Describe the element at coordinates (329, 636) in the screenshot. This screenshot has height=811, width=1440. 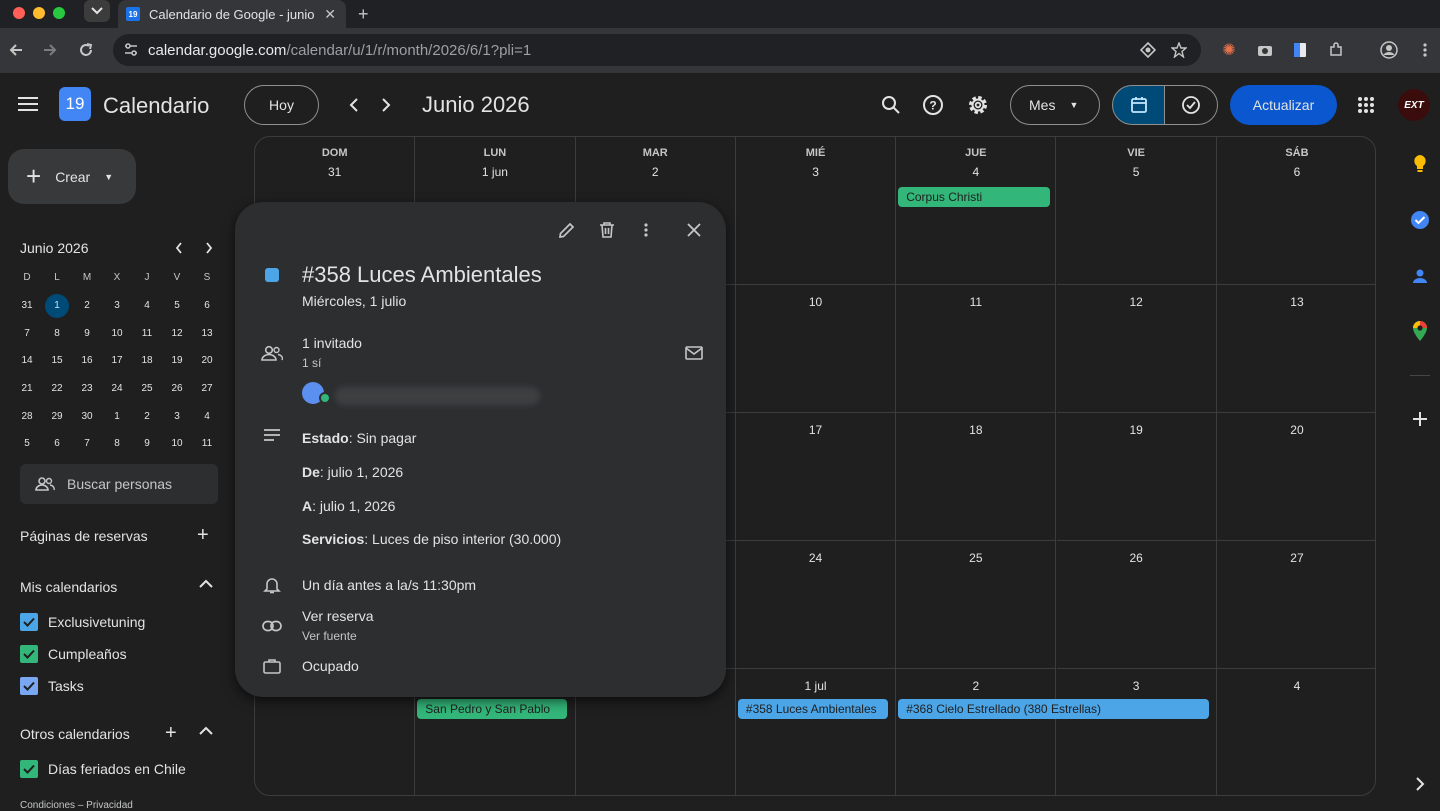
I see `source-link: Ver fuente` at that location.